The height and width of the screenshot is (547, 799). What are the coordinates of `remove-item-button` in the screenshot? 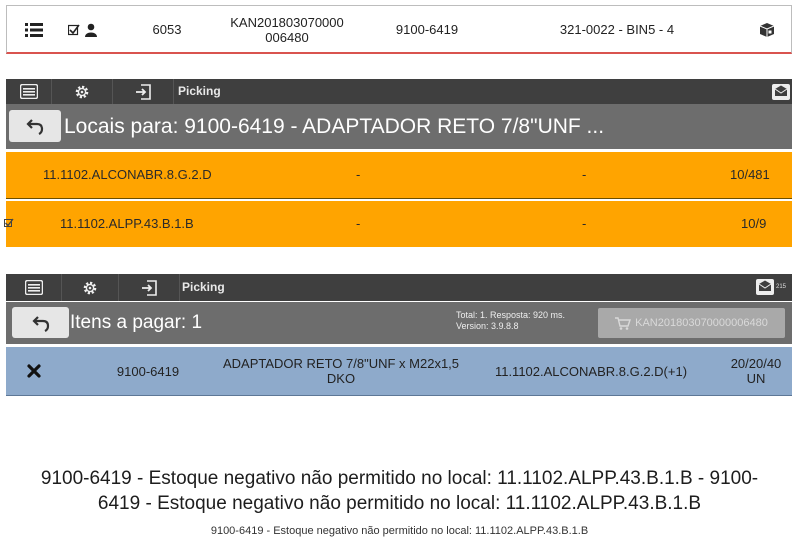 It's located at (34, 371).